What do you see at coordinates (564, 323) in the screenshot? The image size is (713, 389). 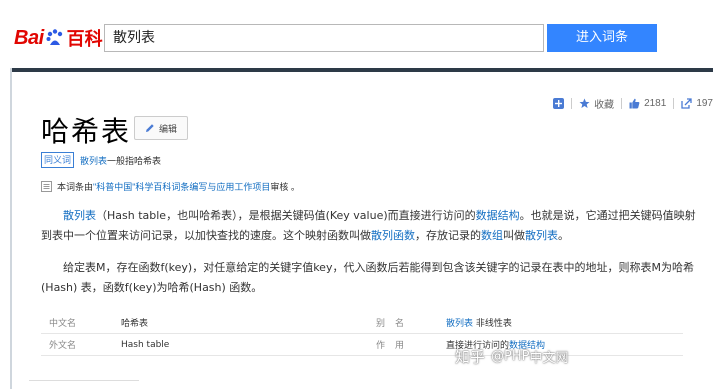 I see `info-value: 散列表 非线性表` at bounding box center [564, 323].